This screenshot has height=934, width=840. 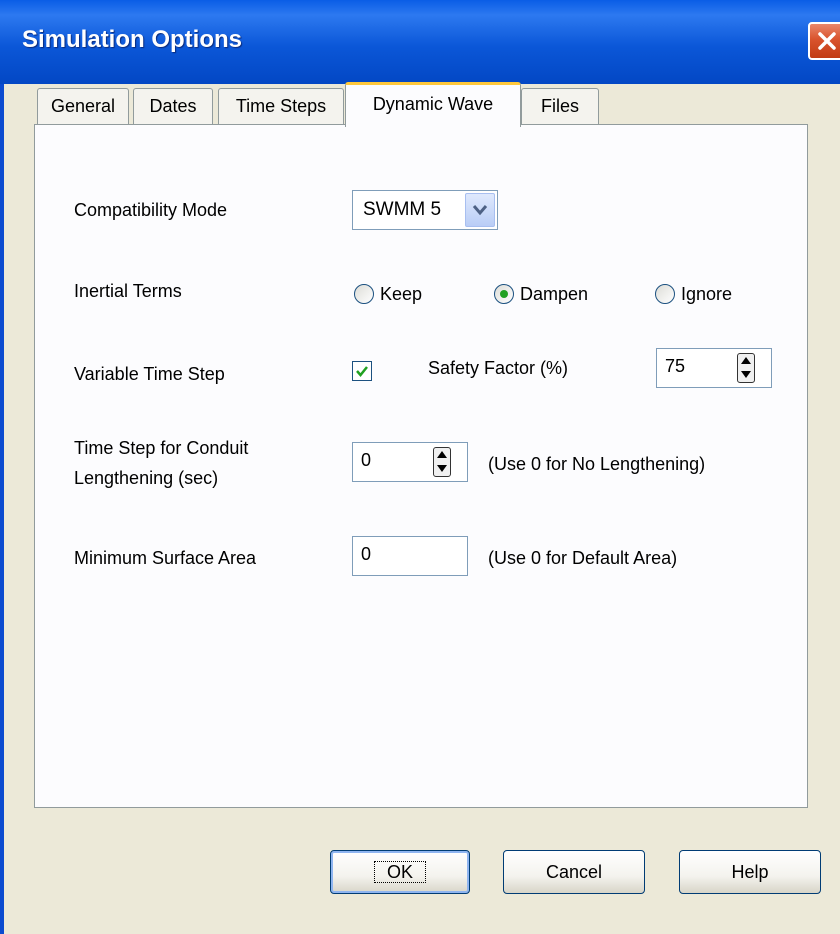 I want to click on cancel-button: Cancel, so click(x=574, y=872).